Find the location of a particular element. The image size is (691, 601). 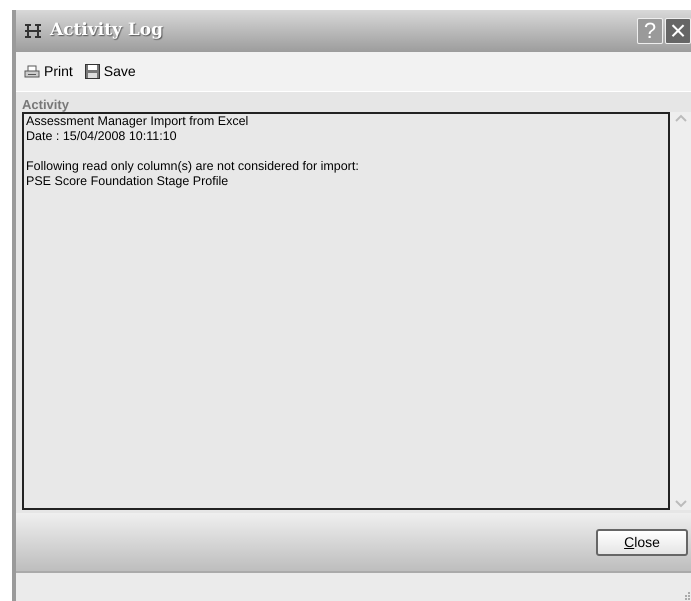

activity-label: Activity is located at coordinates (46, 105).